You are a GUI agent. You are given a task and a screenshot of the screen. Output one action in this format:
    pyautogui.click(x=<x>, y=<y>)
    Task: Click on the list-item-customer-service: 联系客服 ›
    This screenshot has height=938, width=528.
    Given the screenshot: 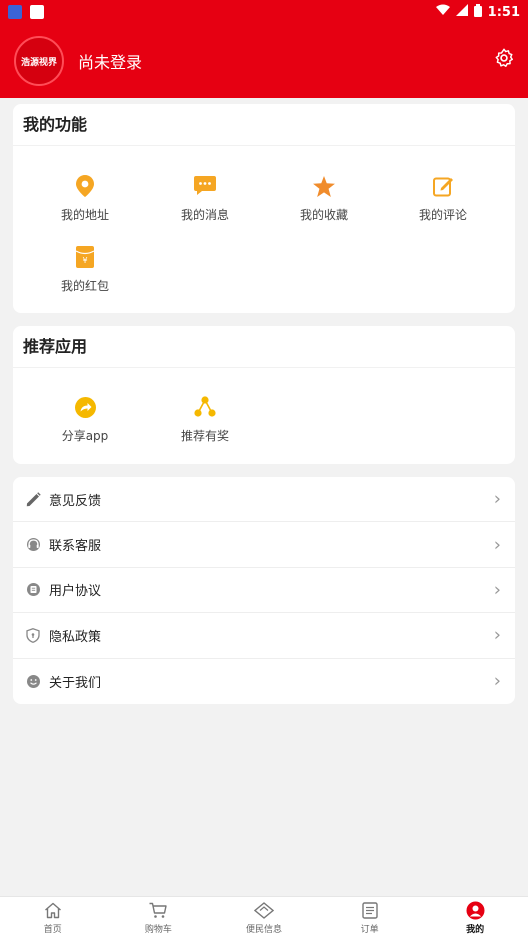 What is the action you would take?
    pyautogui.click(x=264, y=545)
    